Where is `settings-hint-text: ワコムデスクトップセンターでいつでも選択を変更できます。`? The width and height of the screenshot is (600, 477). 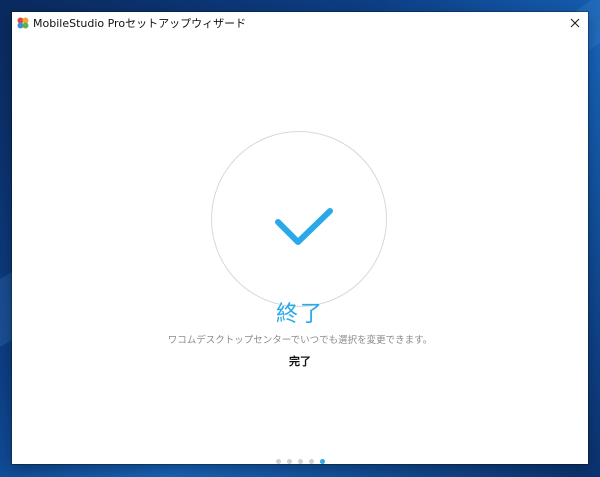 settings-hint-text: ワコムデスクトップセンターでいつでも選択を変更できます。 is located at coordinates (300, 340).